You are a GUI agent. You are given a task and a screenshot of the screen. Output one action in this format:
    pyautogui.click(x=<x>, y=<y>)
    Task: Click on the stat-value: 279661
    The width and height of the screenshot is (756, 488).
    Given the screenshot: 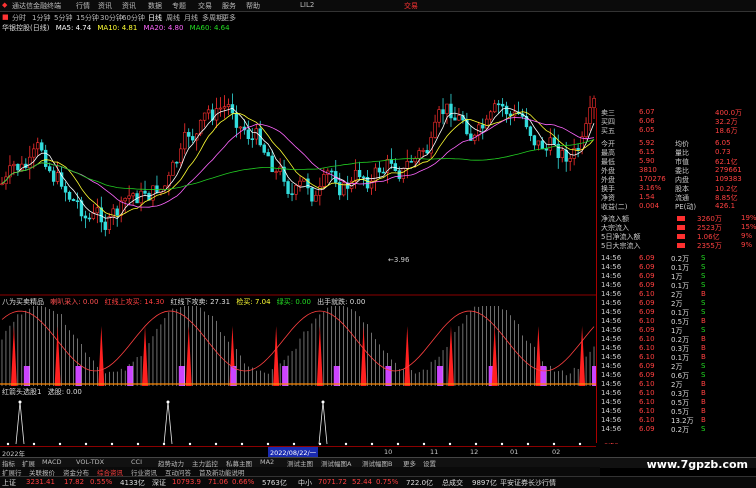 What is the action you would take?
    pyautogui.click(x=728, y=170)
    